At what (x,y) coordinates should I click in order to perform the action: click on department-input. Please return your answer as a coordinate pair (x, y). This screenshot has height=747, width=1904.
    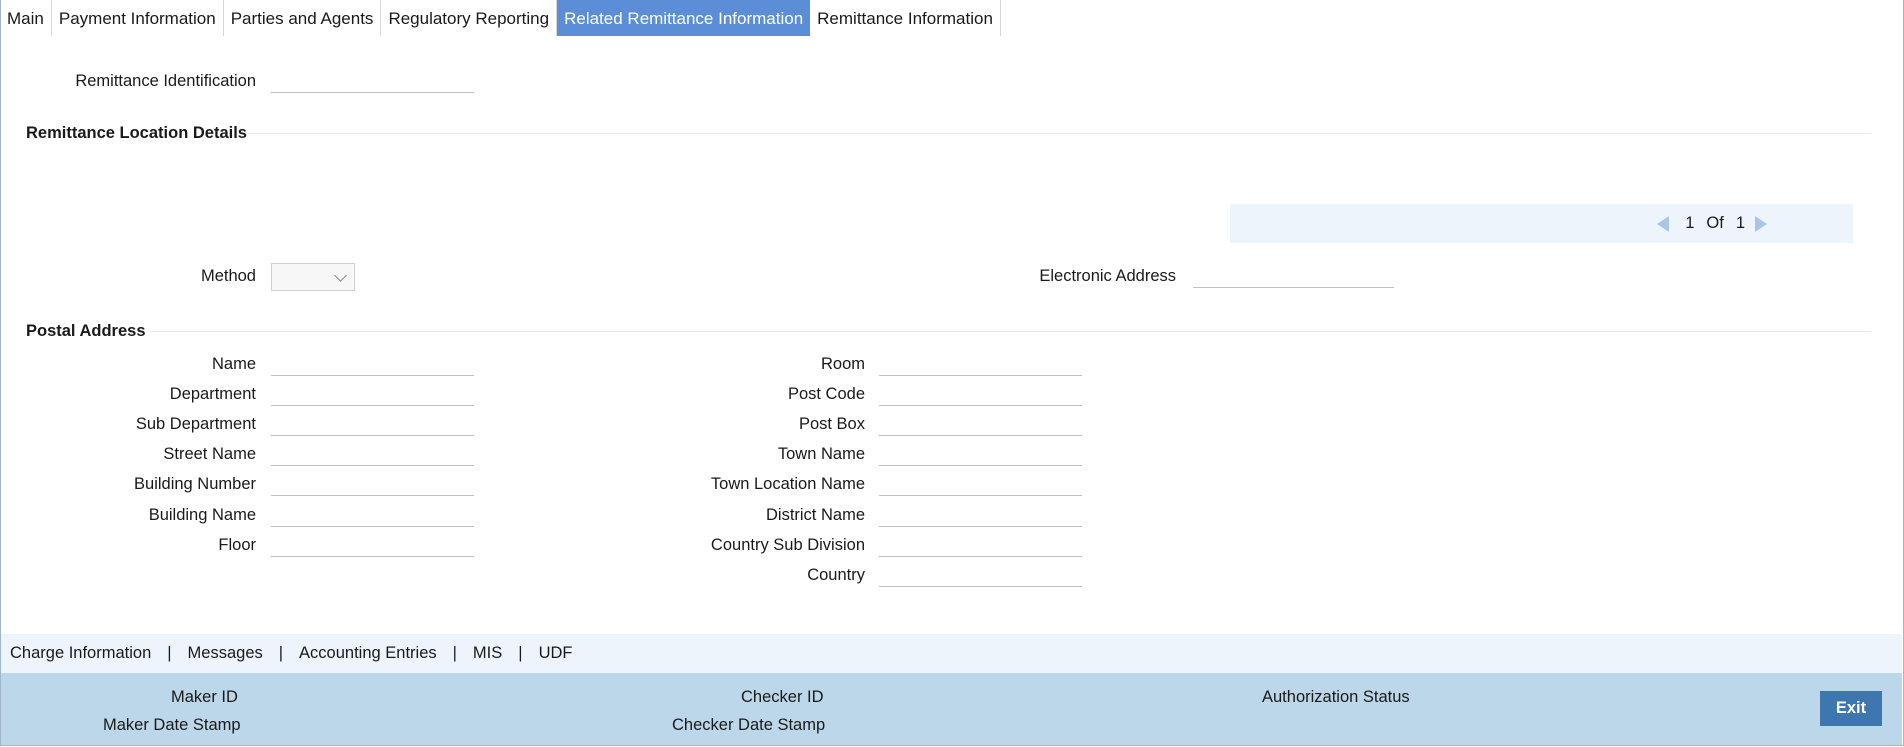
    Looking at the image, I should click on (372, 395).